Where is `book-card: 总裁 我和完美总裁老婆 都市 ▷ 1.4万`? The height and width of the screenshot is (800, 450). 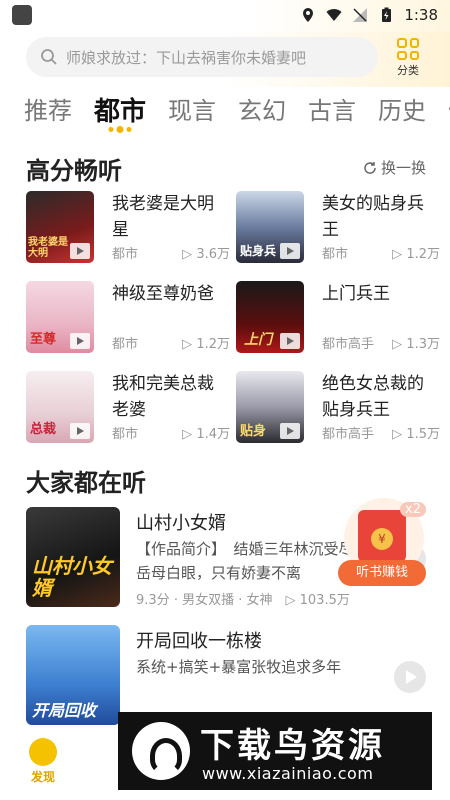 book-card: 总裁 我和完美总裁老婆 都市 ▷ 1.4万 is located at coordinates (128, 407).